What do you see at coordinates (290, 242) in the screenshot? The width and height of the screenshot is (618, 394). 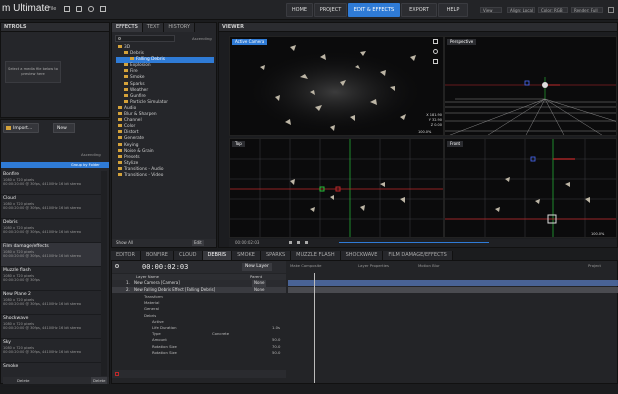 I see `play-icon` at bounding box center [290, 242].